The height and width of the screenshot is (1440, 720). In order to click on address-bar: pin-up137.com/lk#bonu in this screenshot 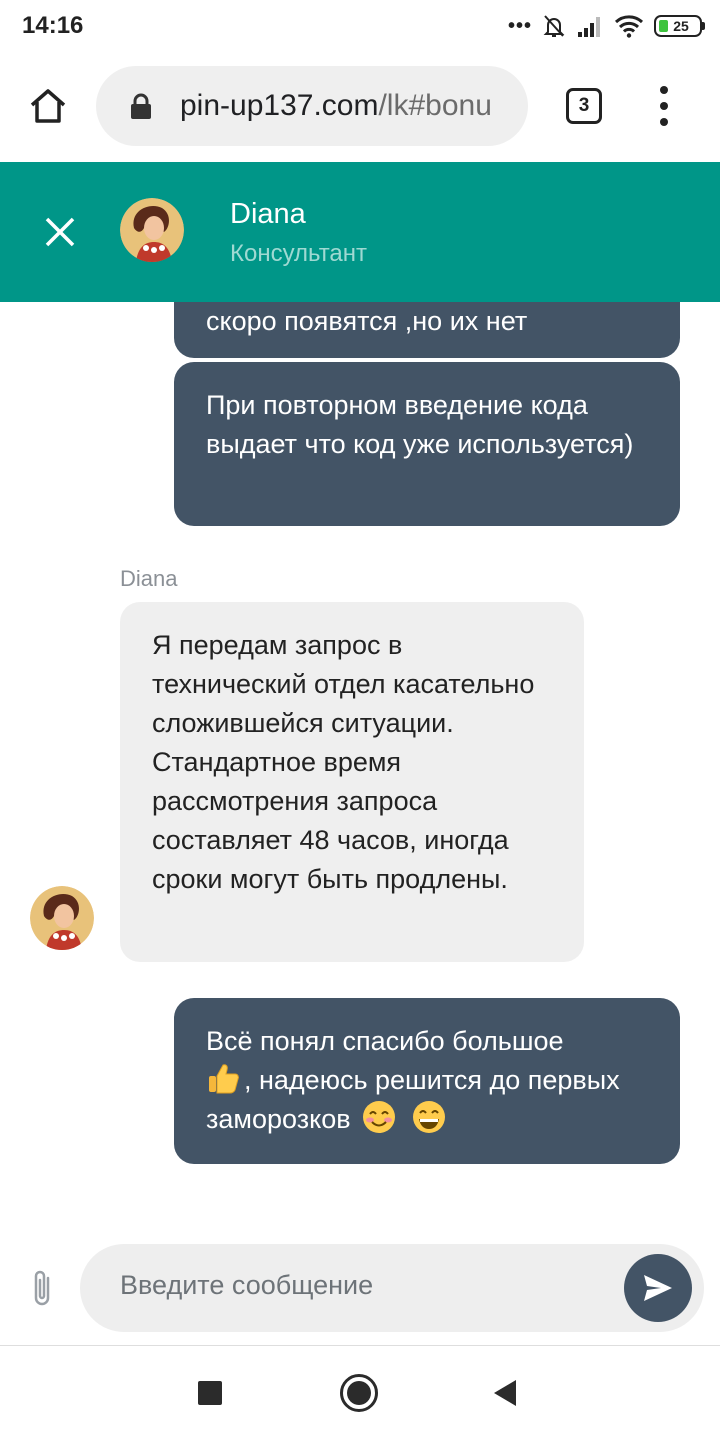, I will do `click(312, 106)`.